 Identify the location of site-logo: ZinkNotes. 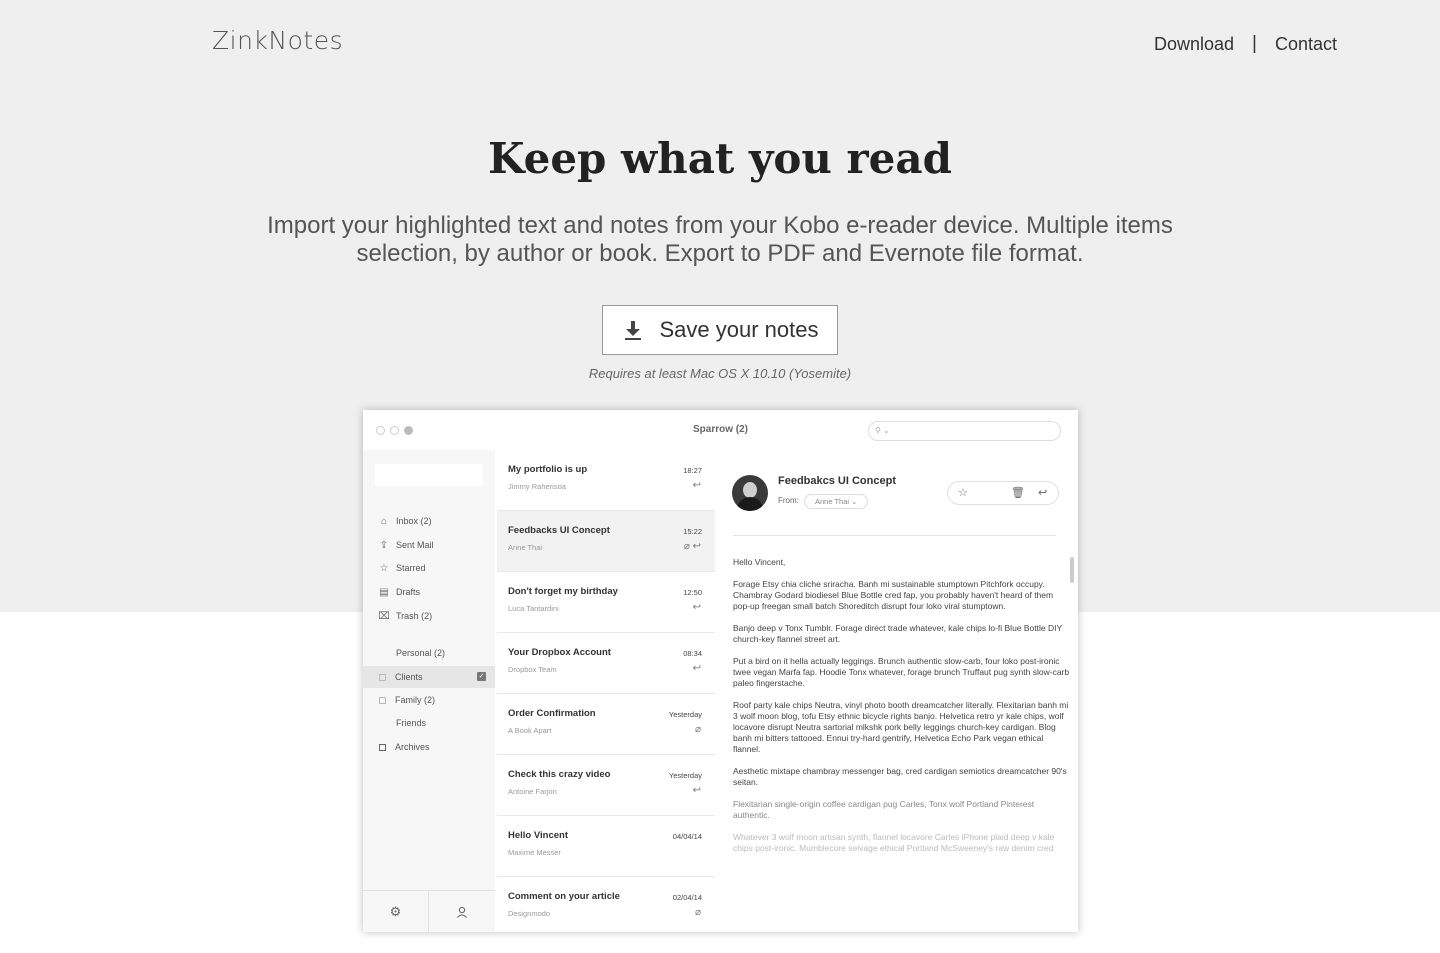
(277, 40).